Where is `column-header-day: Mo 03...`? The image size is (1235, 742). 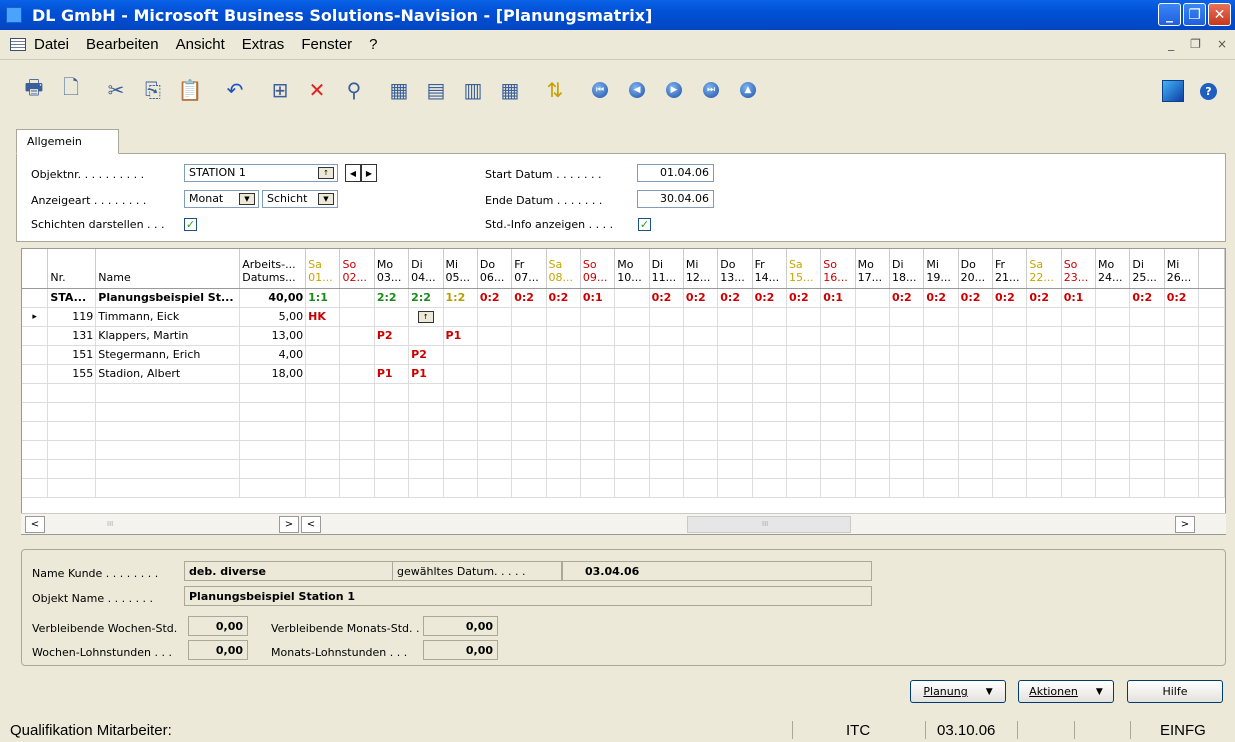 column-header-day: Mo 03... is located at coordinates (392, 269).